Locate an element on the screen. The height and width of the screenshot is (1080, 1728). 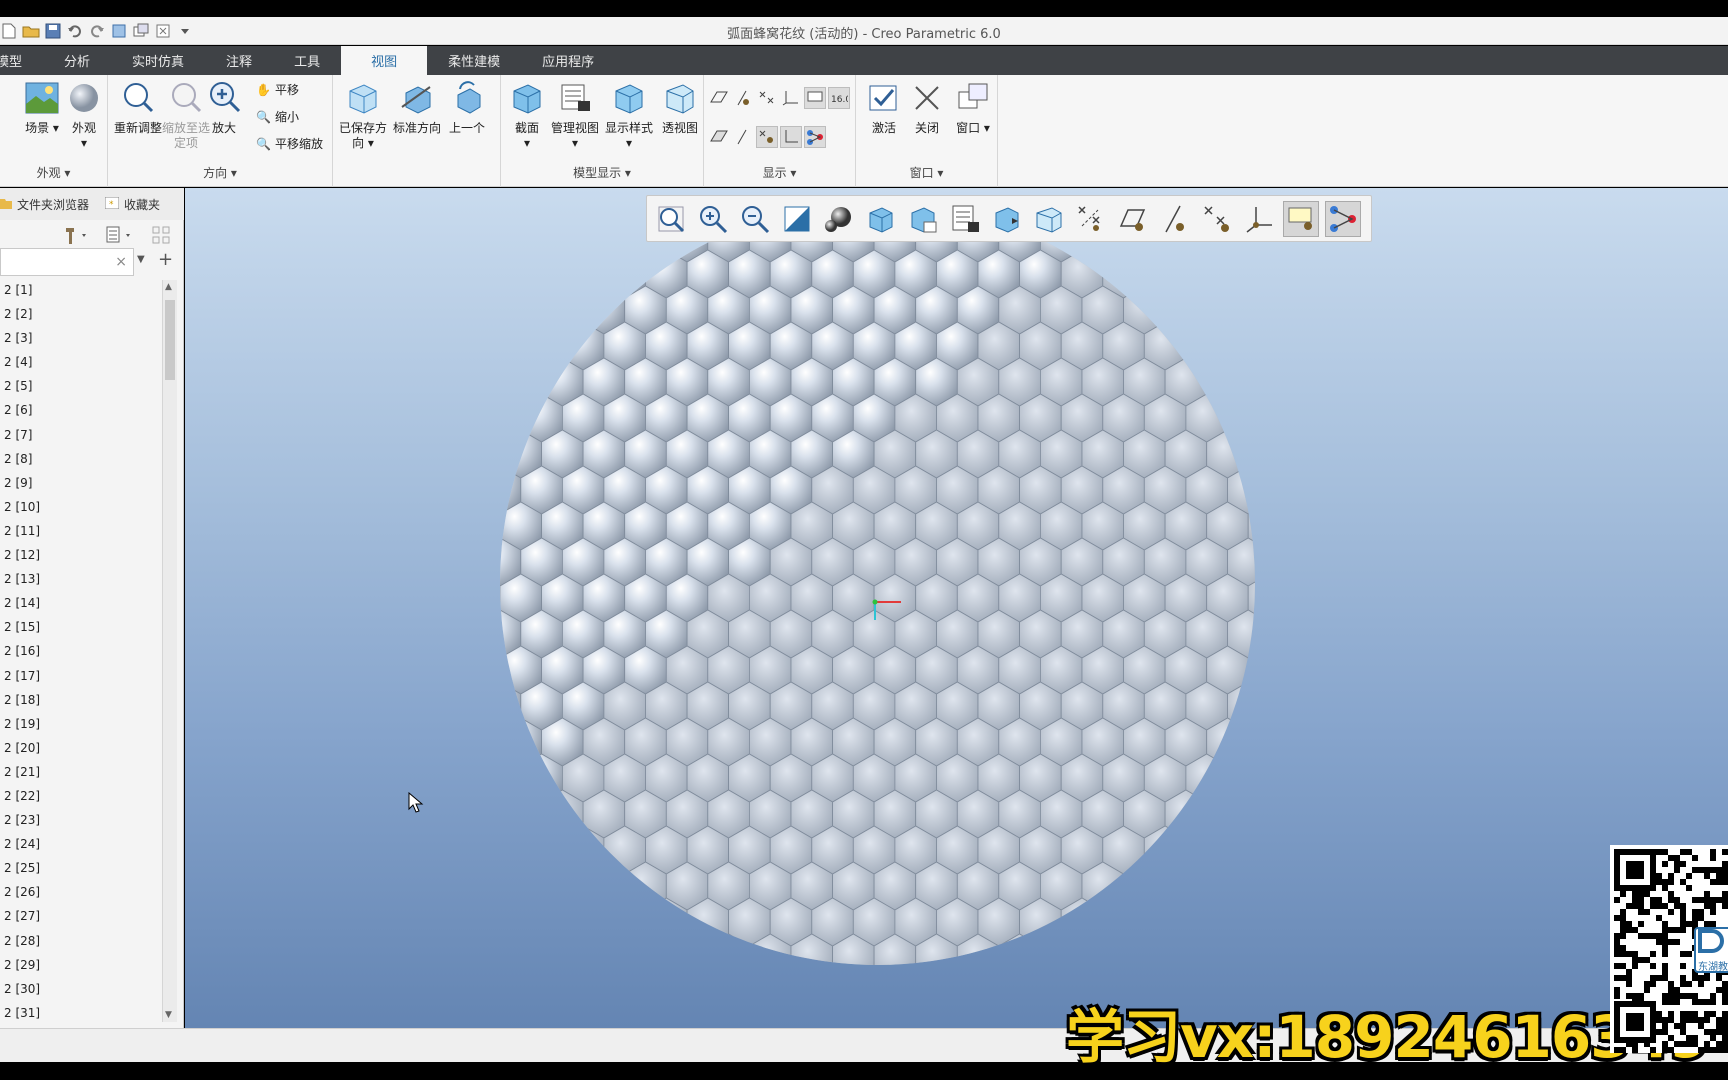
saved-orientations-button: 已保存方向 ▾ is located at coordinates (363, 115).